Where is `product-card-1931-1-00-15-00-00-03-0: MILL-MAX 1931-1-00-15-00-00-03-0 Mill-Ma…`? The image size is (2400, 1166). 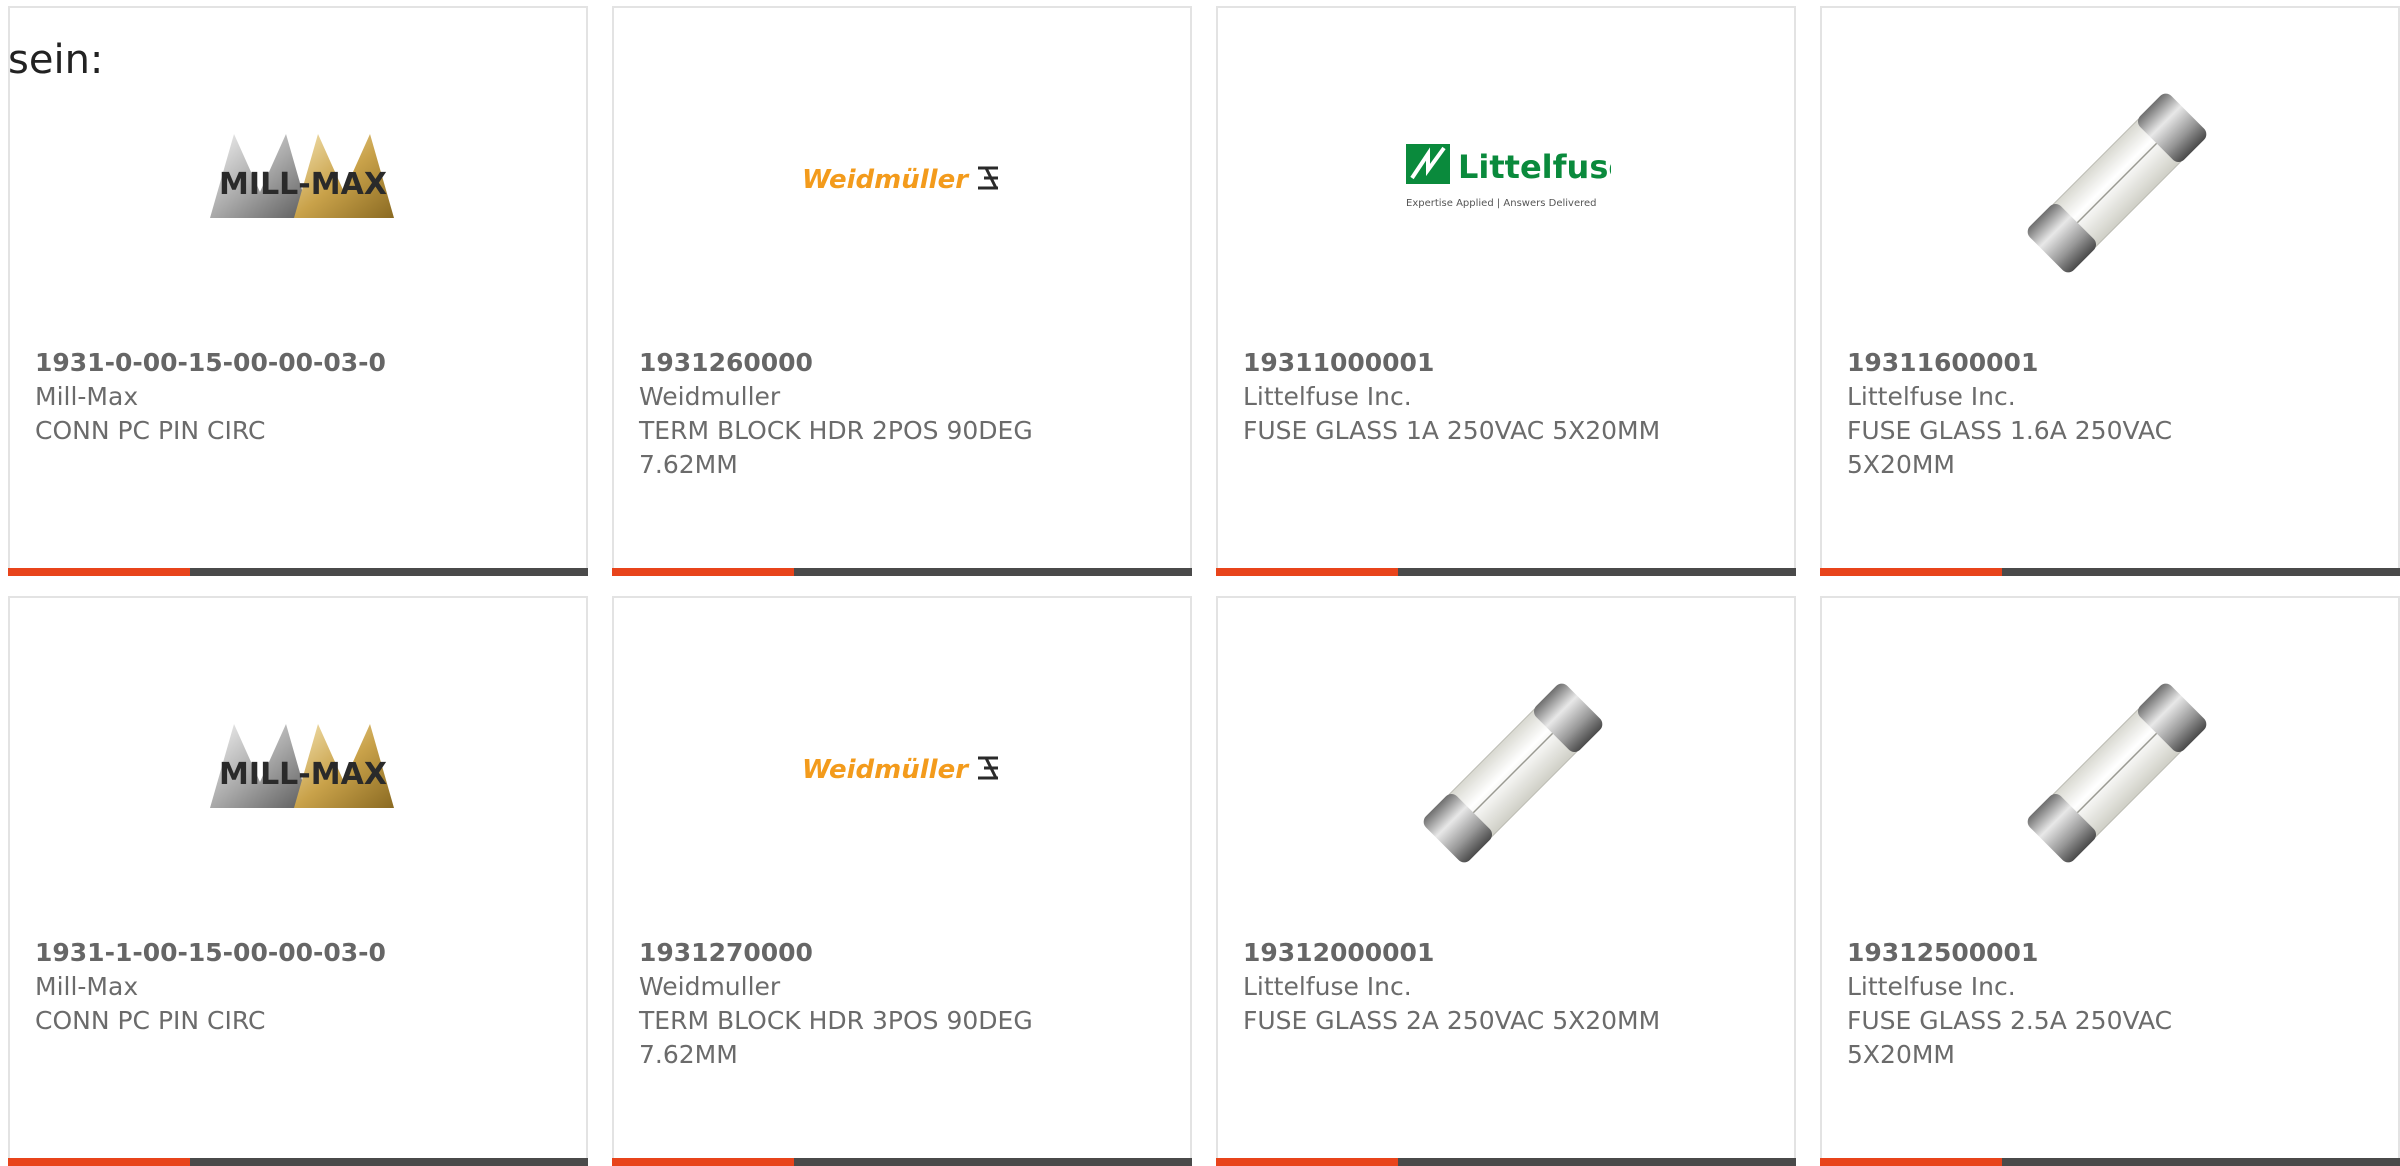
product-card-1931-1-00-15-00-00-03-0: MILL-MAX 1931-1-00-15-00-00-03-0 Mill-Ma… is located at coordinates (298, 881).